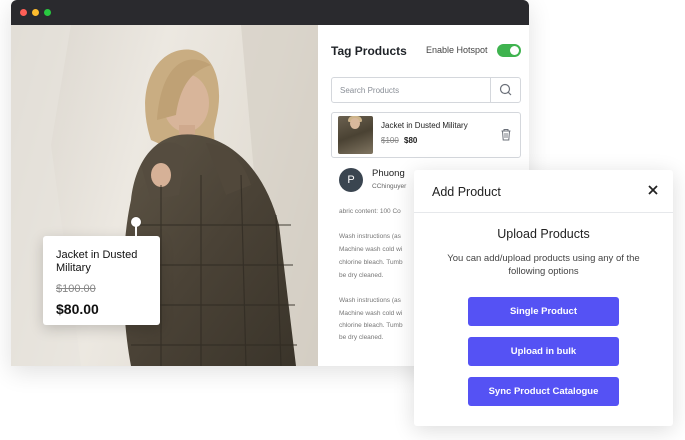 Image resolution: width=685 pixels, height=440 pixels. I want to click on product-name: Jacket in Dusted Military, so click(424, 125).